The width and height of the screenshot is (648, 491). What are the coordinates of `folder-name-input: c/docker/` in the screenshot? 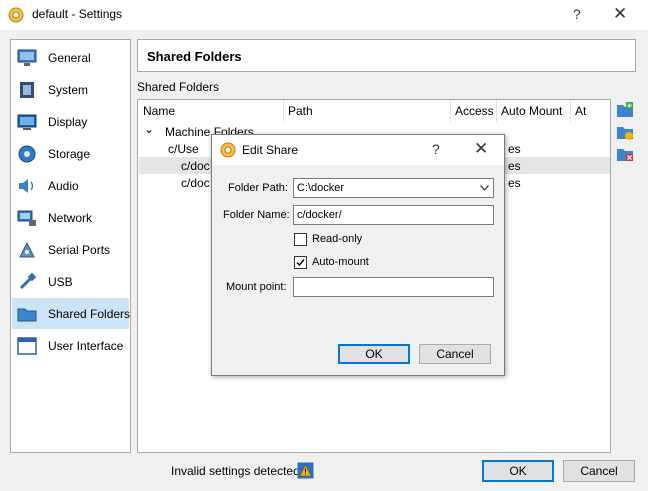 It's located at (393, 215).